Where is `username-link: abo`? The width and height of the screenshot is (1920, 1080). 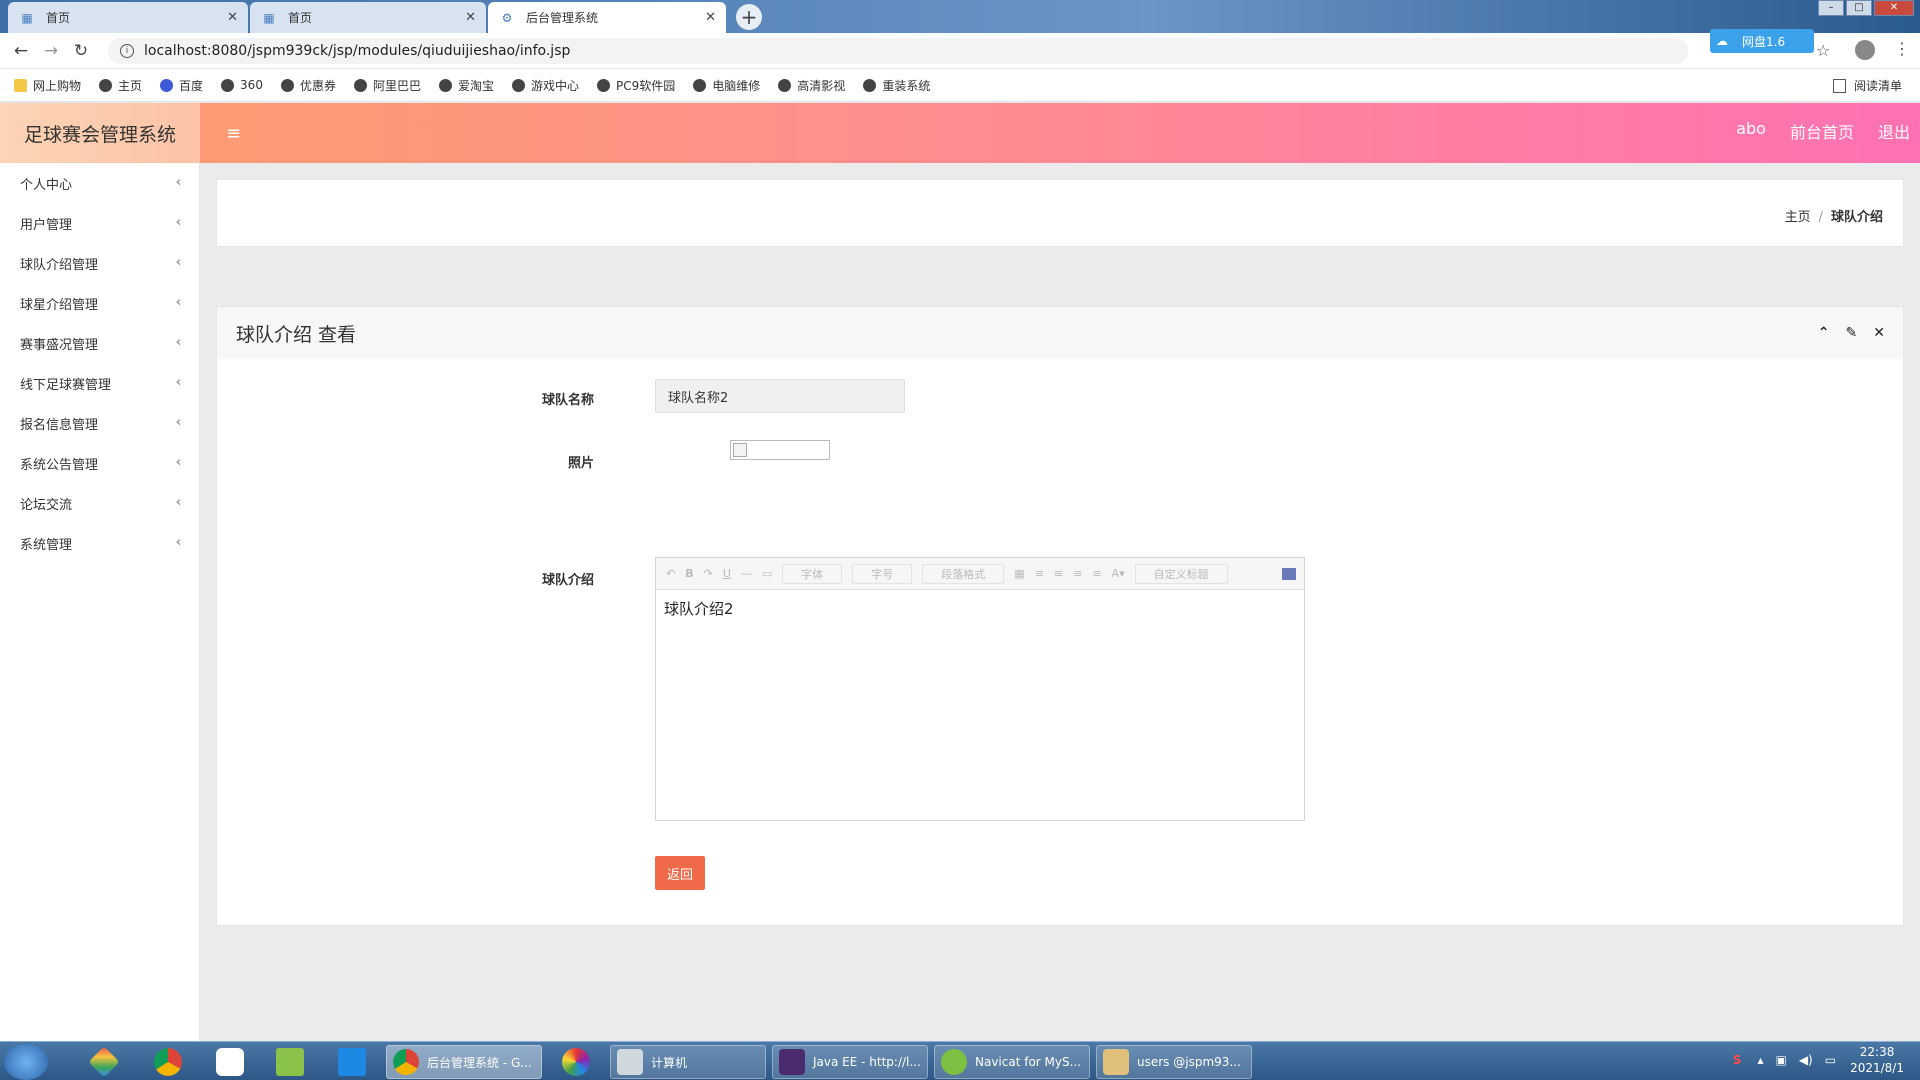
username-link: abo is located at coordinates (1751, 131).